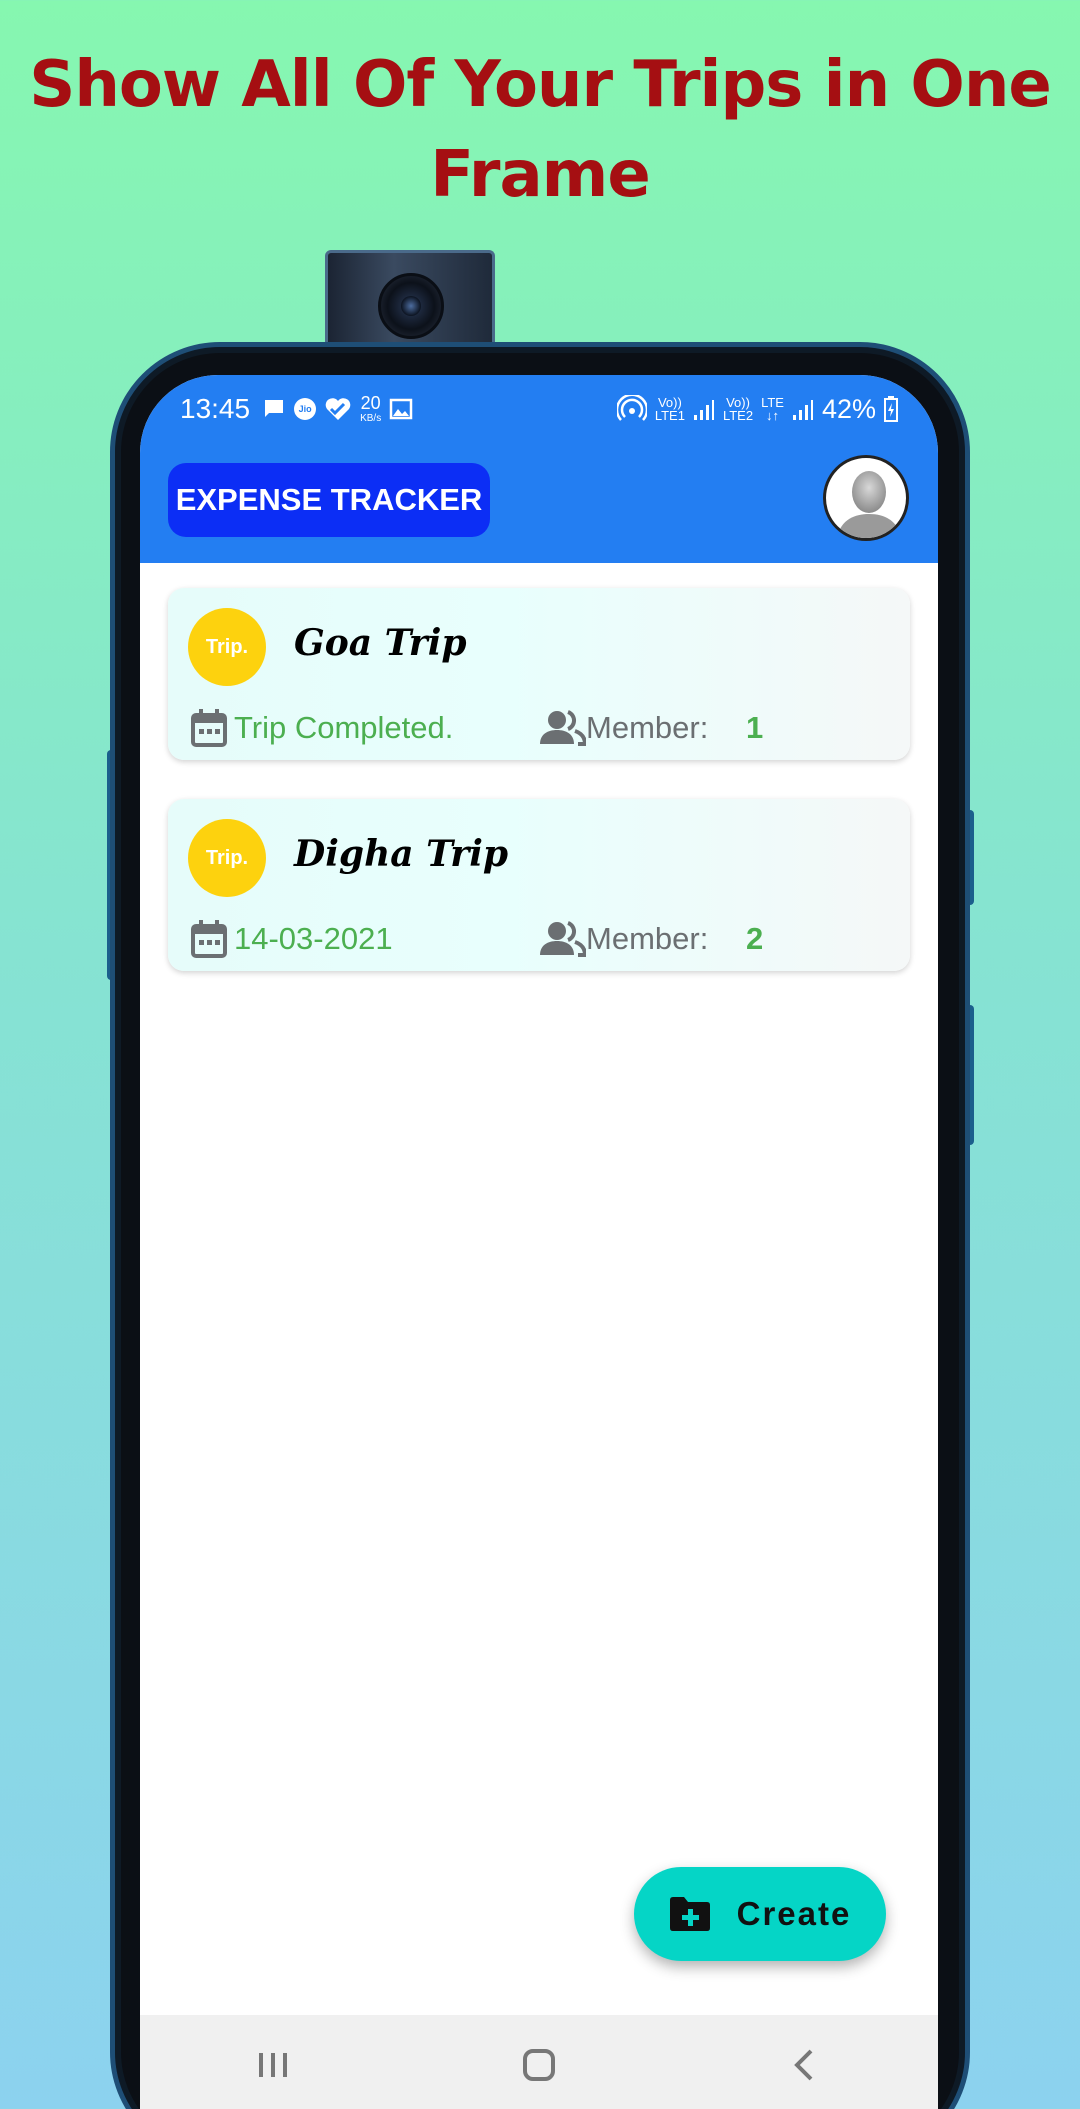  What do you see at coordinates (329, 500) in the screenshot?
I see `app-title: EXPENSE TRACKER` at bounding box center [329, 500].